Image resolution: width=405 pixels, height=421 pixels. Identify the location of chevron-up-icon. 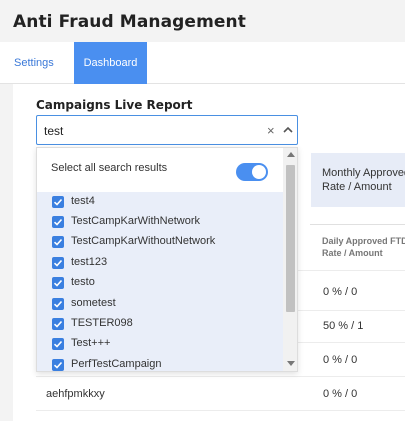
(288, 130).